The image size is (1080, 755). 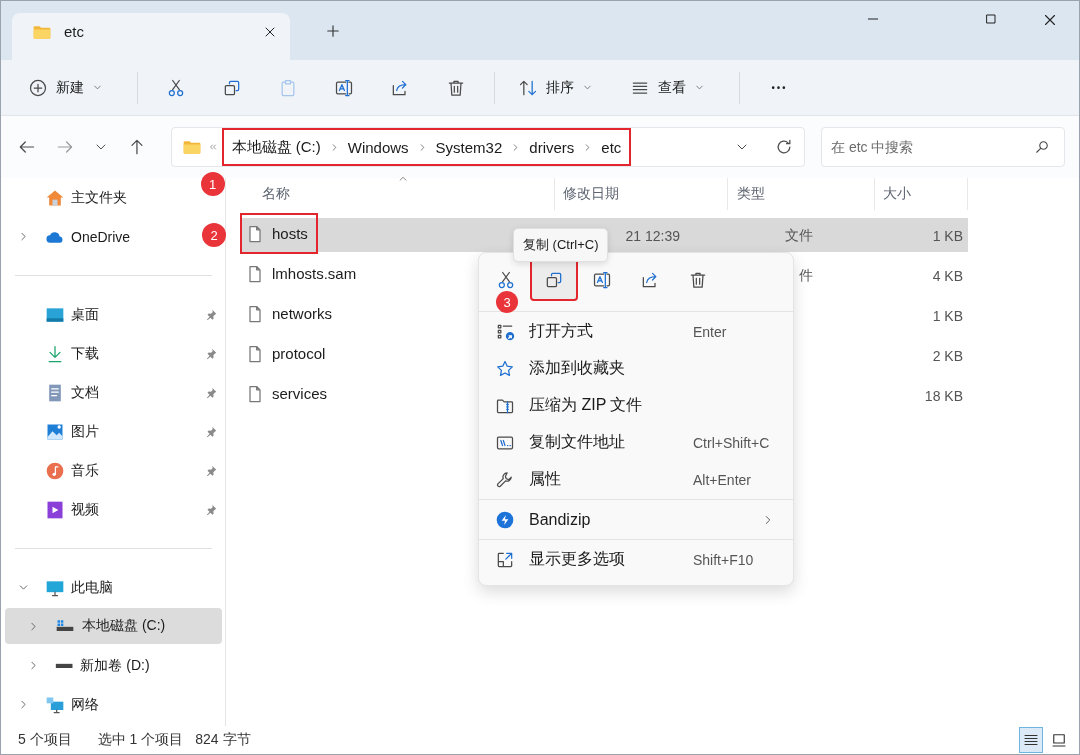 What do you see at coordinates (113, 626) in the screenshot?
I see `sidebar-item: 本地磁盘 (C:)` at bounding box center [113, 626].